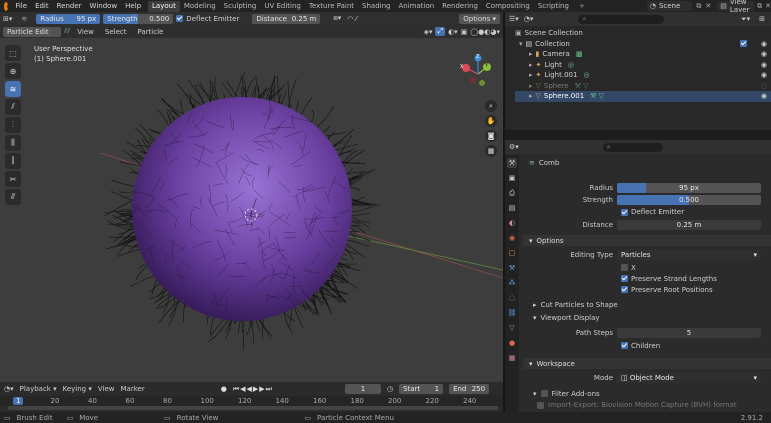  Describe the element at coordinates (508, 6) in the screenshot. I see `tab-compositing: Compositing` at that location.